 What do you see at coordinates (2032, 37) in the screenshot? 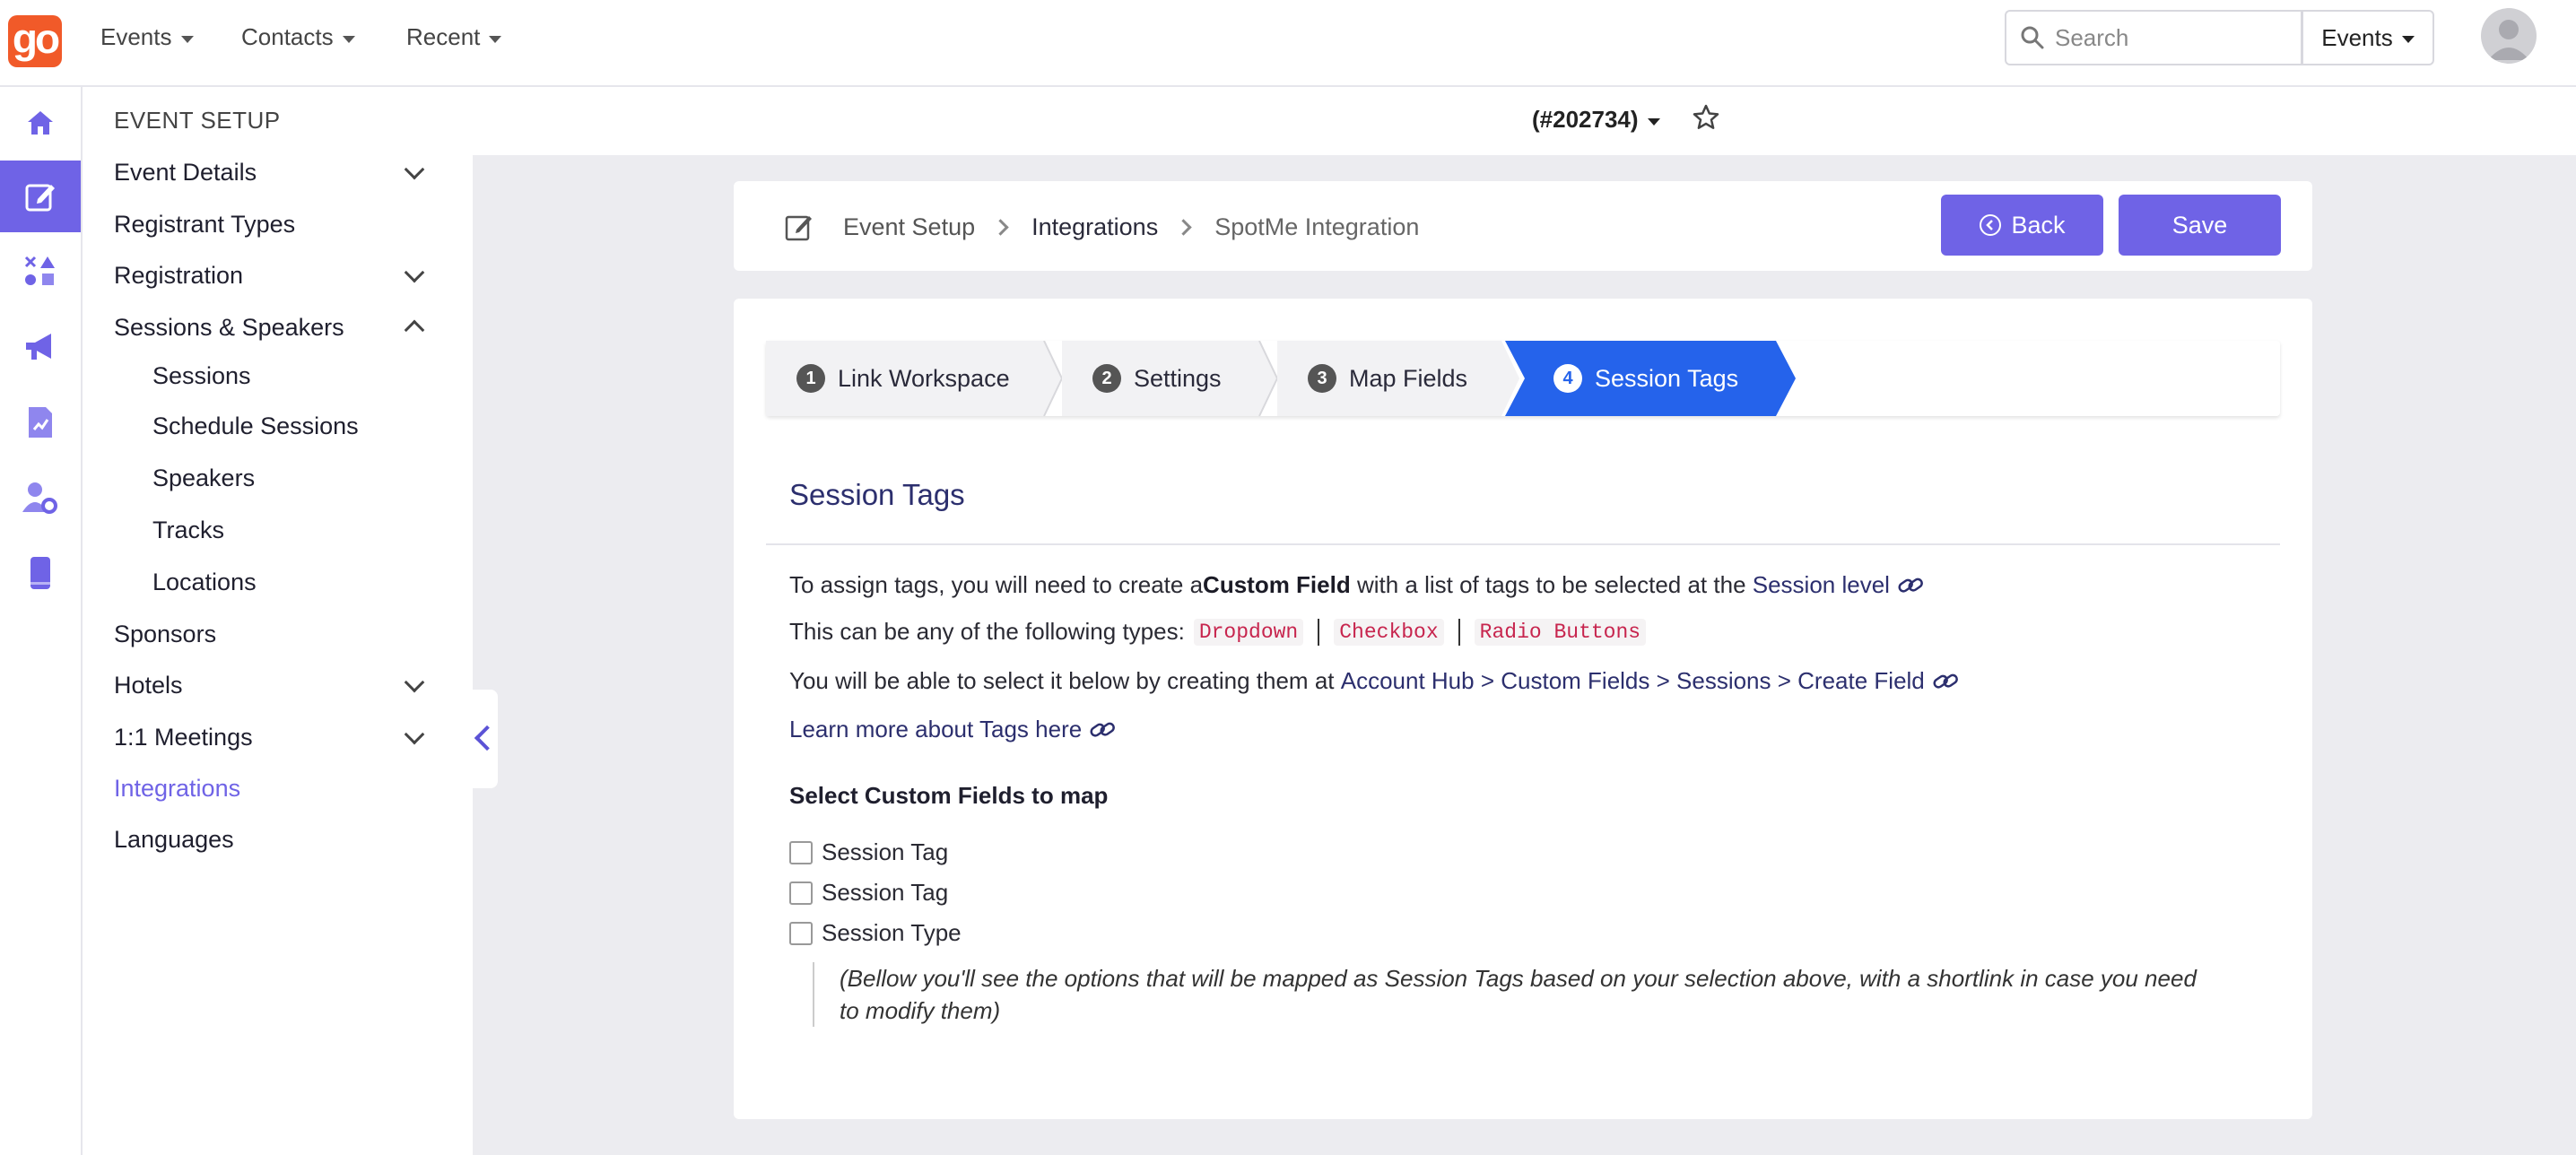
I see `search-icon` at bounding box center [2032, 37].